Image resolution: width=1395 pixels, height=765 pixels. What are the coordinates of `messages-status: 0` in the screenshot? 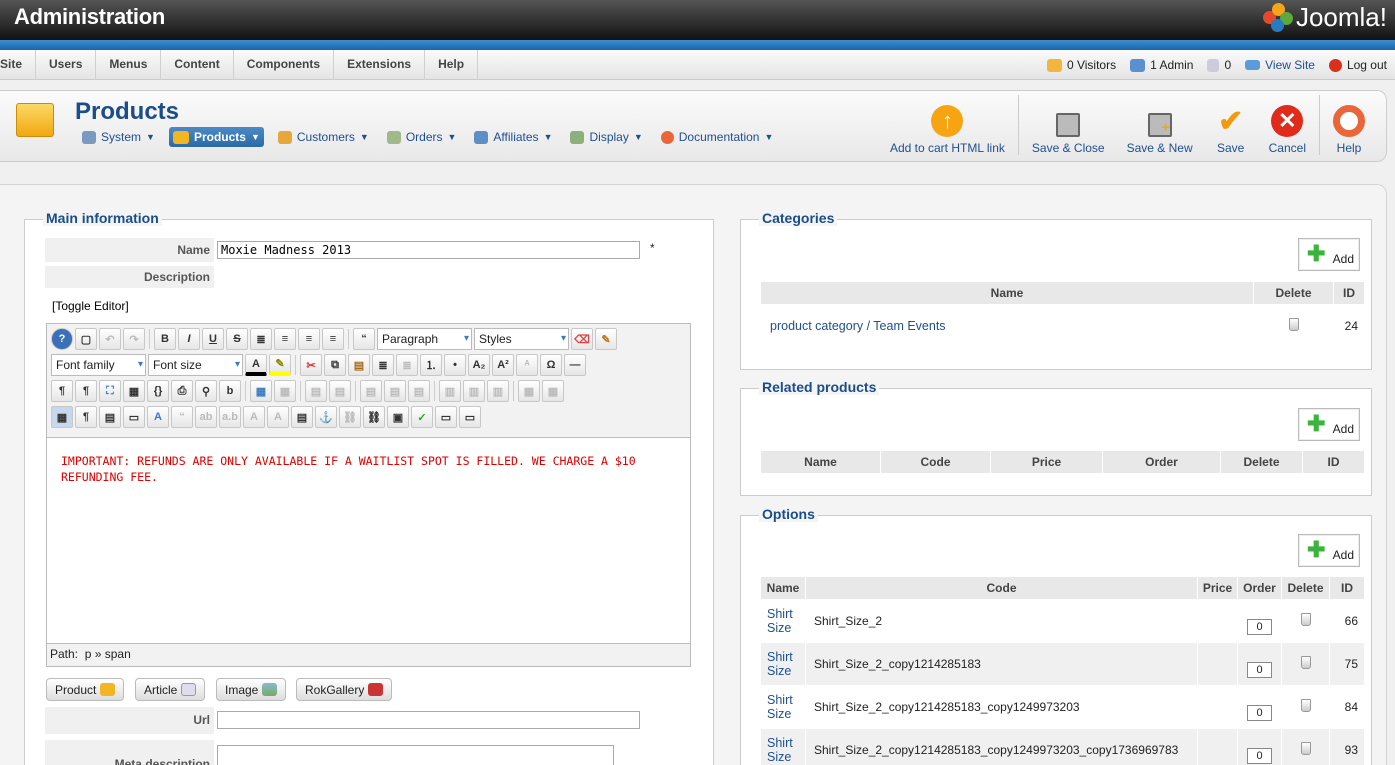 It's located at (1219, 65).